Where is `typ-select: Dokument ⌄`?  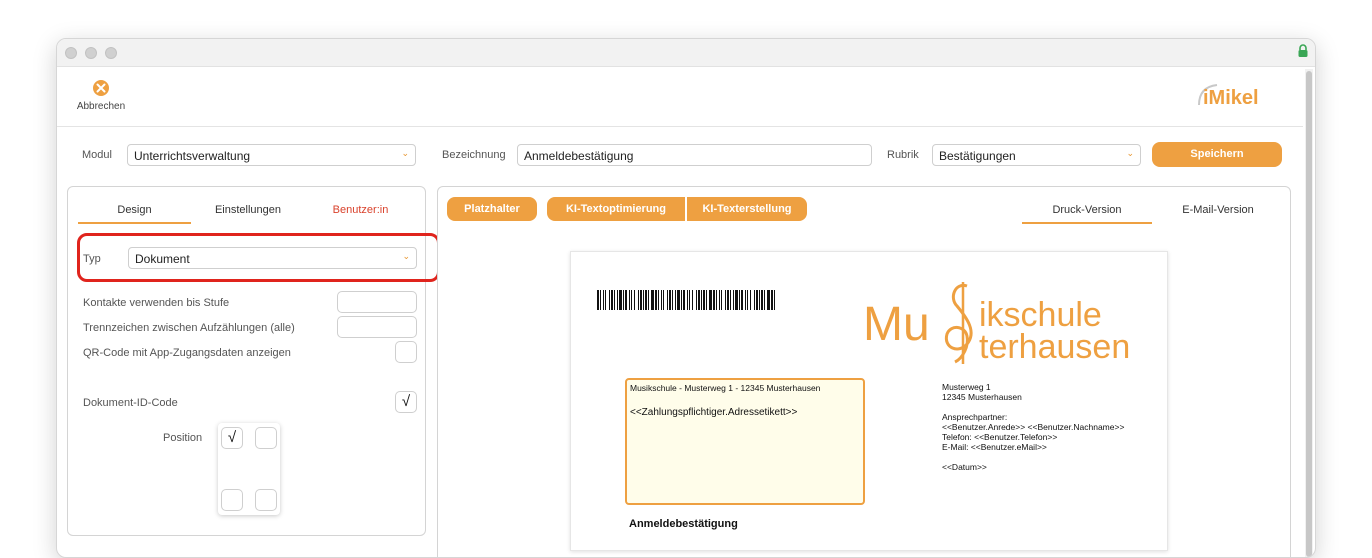 typ-select: Dokument ⌄ is located at coordinates (272, 258).